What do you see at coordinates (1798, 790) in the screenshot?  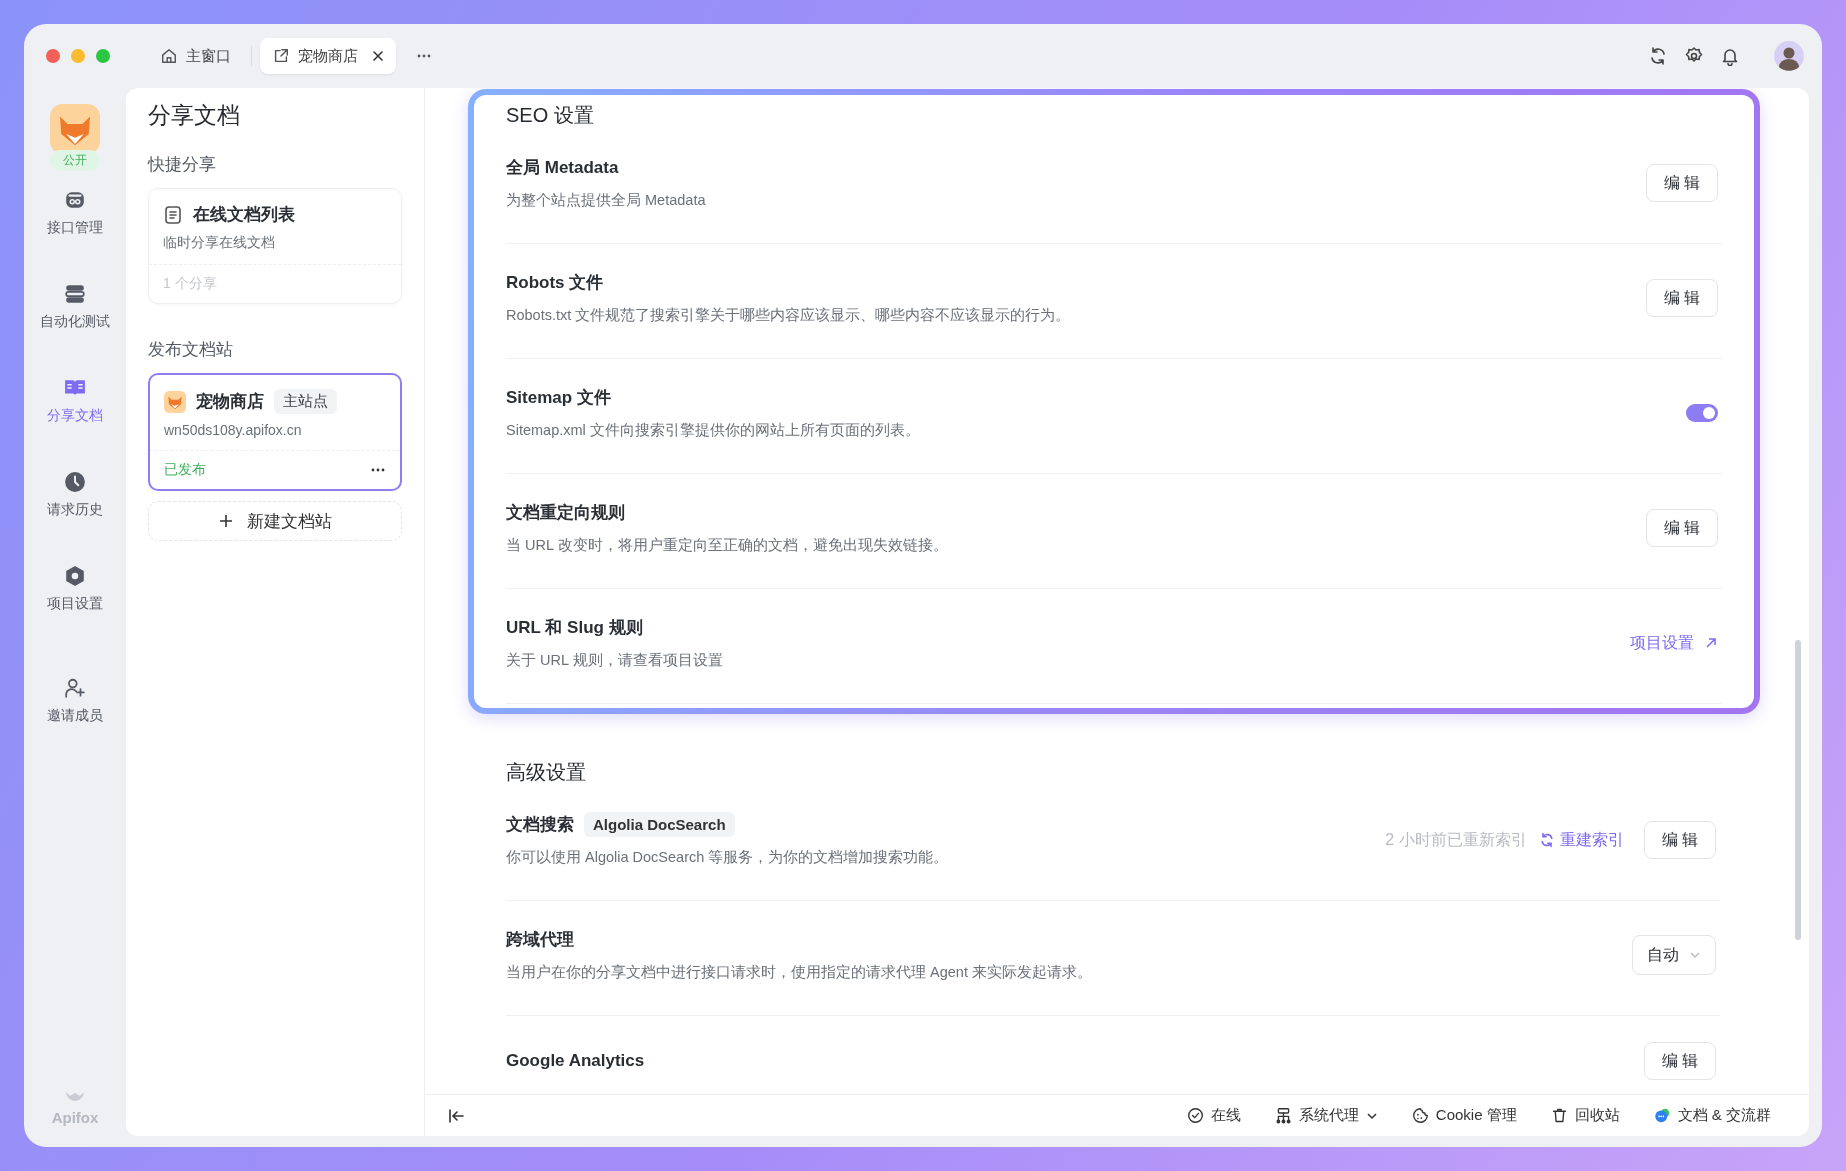 I see `scrollbar-thumb` at bounding box center [1798, 790].